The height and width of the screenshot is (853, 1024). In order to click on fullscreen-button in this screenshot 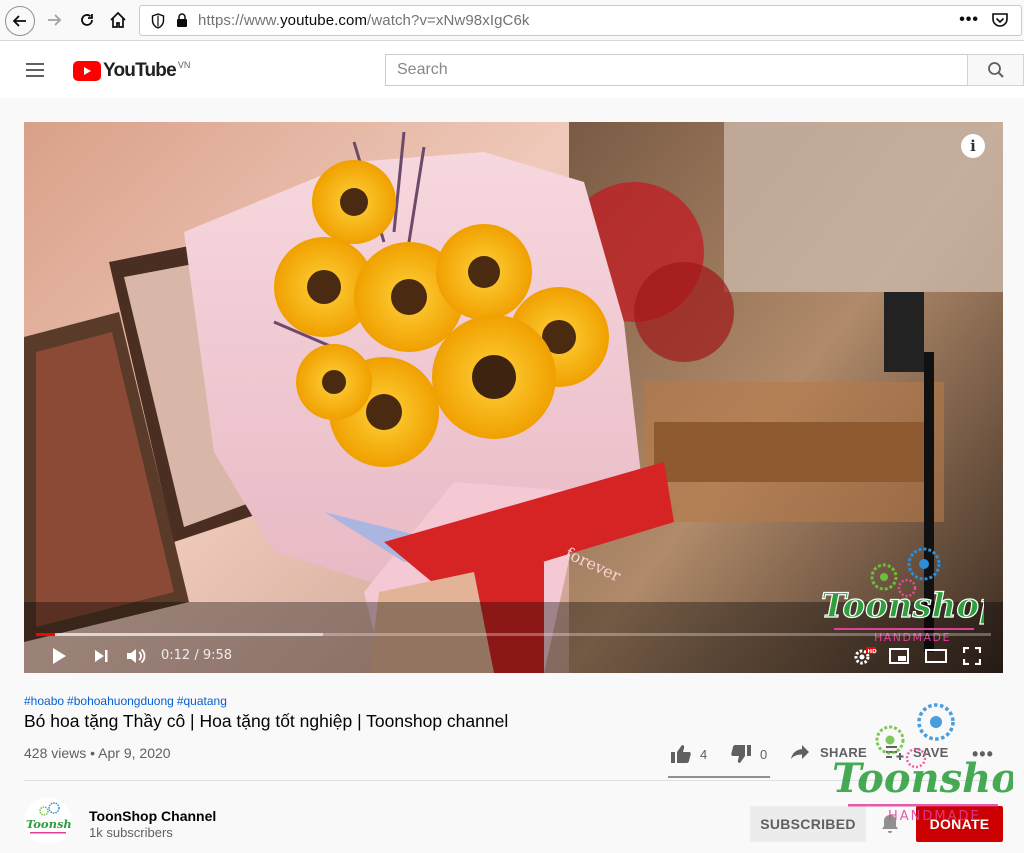, I will do `click(972, 656)`.